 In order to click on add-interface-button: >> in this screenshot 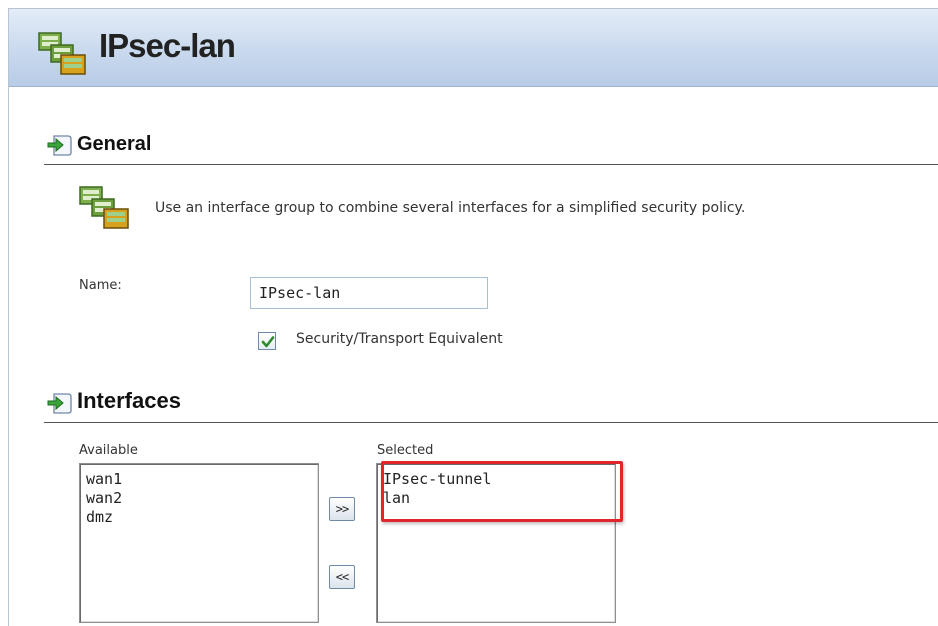, I will do `click(342, 509)`.